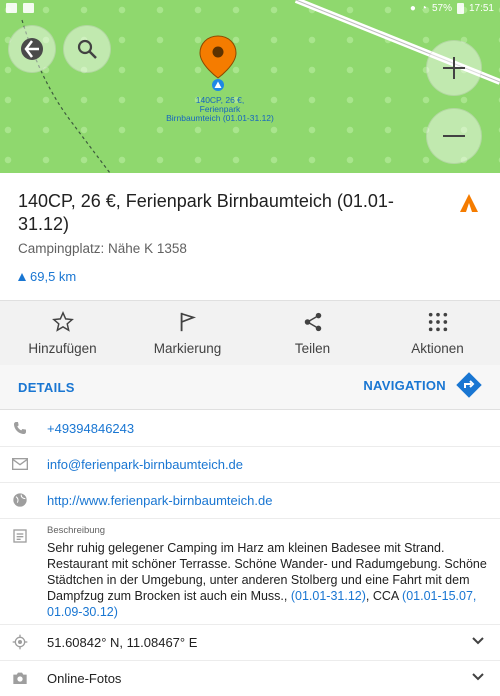  I want to click on website-link: http://www.ferienpark-birnbaumteich.de, so click(159, 500).